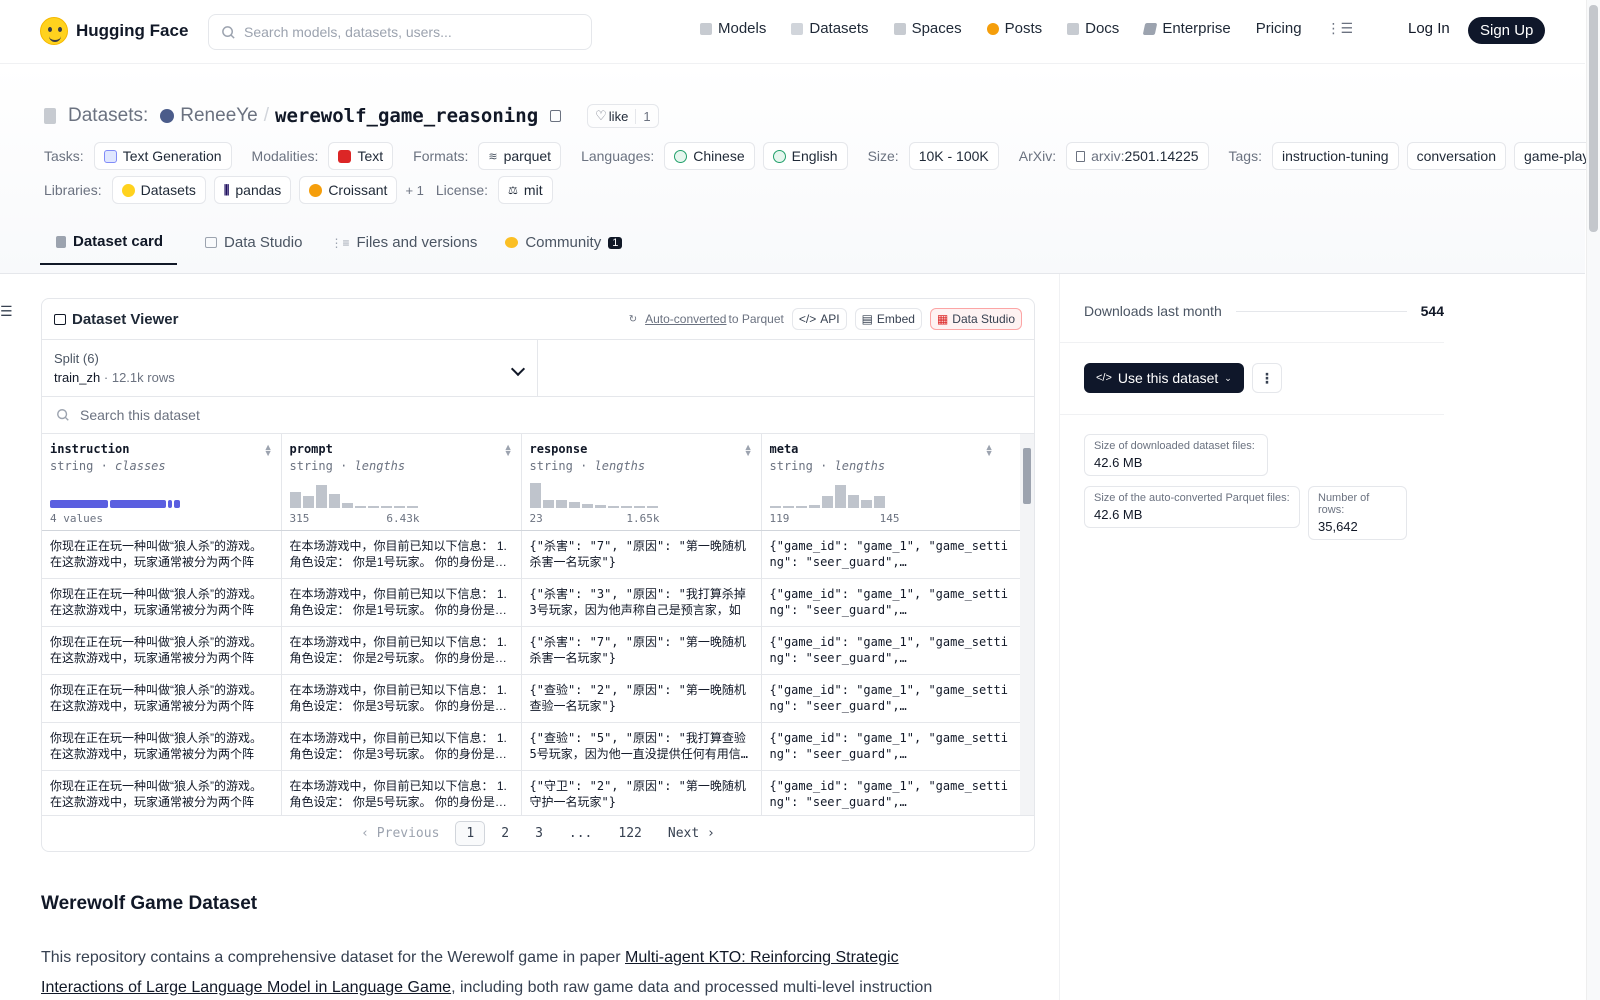 Image resolution: width=1600 pixels, height=1000 pixels. Describe the element at coordinates (556, 116) in the screenshot. I see `copy-icon` at that location.